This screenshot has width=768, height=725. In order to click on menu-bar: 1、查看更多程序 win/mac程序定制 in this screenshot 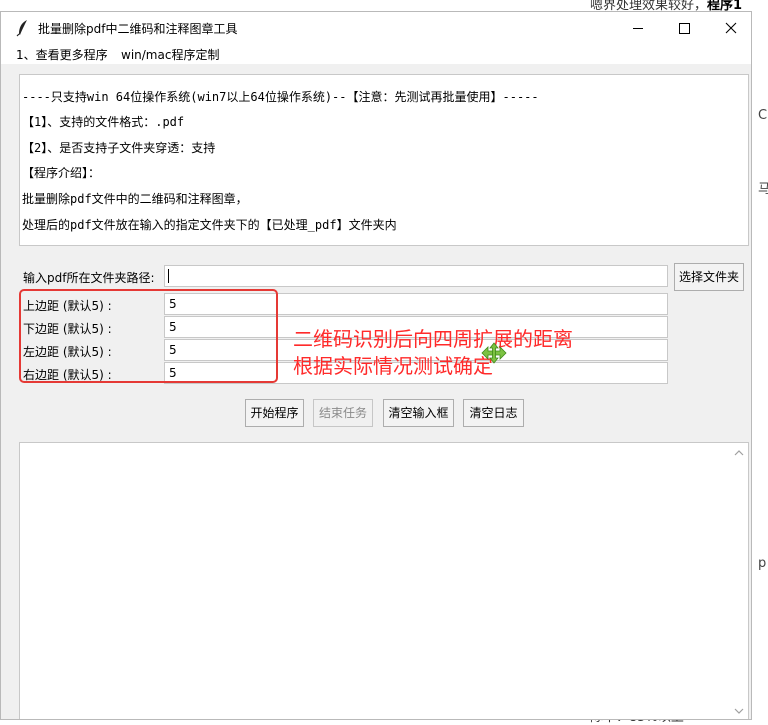, I will do `click(376, 54)`.